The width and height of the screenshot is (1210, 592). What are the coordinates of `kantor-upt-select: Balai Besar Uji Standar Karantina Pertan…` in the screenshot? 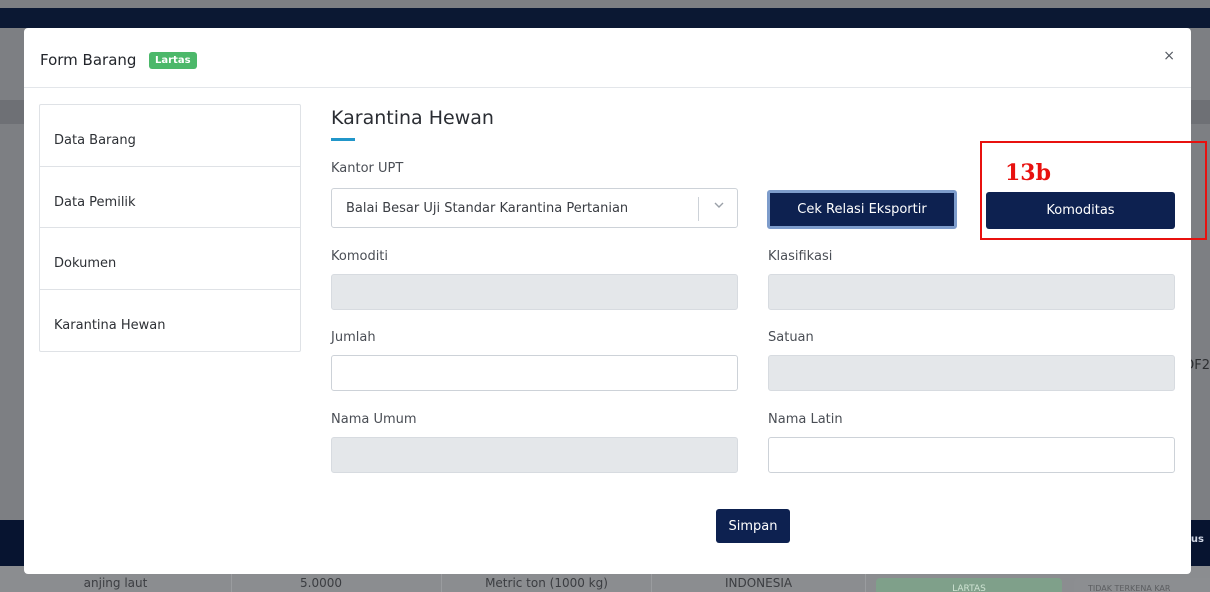 It's located at (534, 208).